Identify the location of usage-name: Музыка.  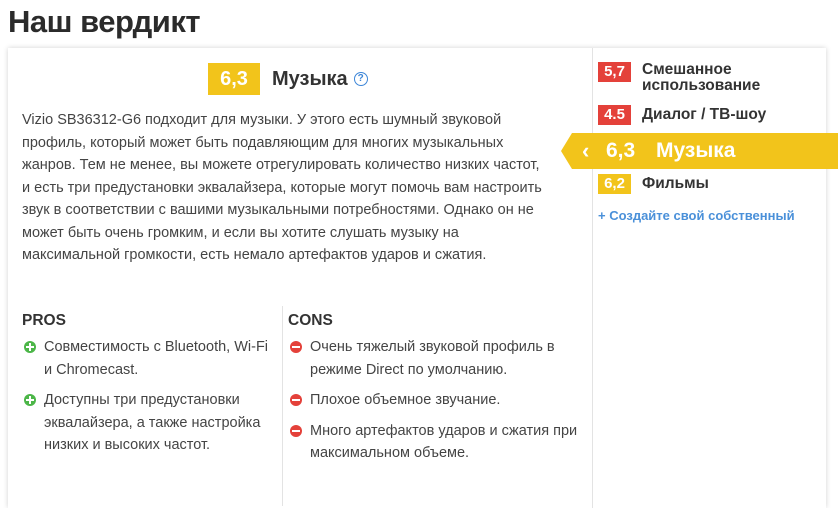
(310, 78).